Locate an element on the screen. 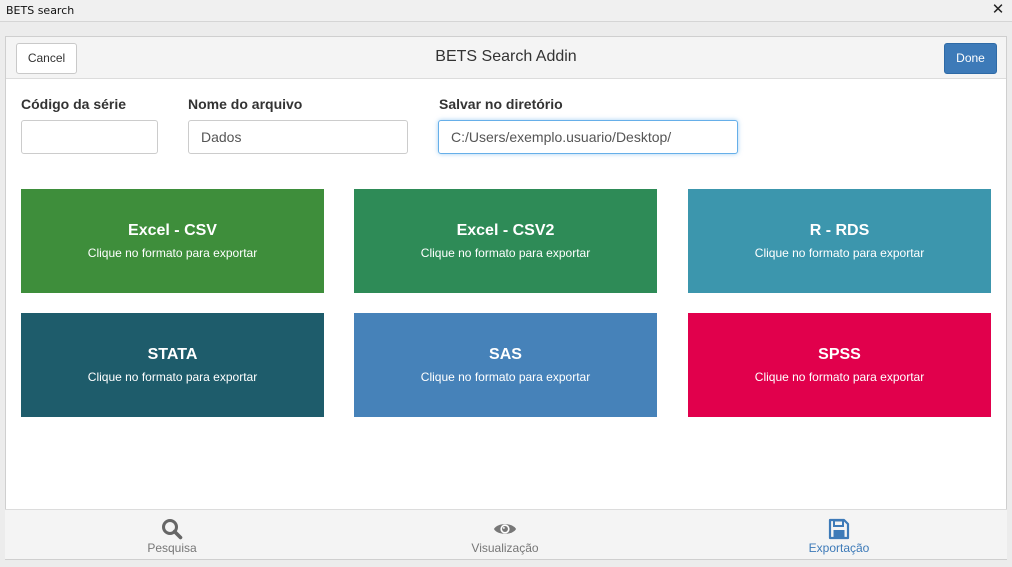  done-button: Done is located at coordinates (970, 58).